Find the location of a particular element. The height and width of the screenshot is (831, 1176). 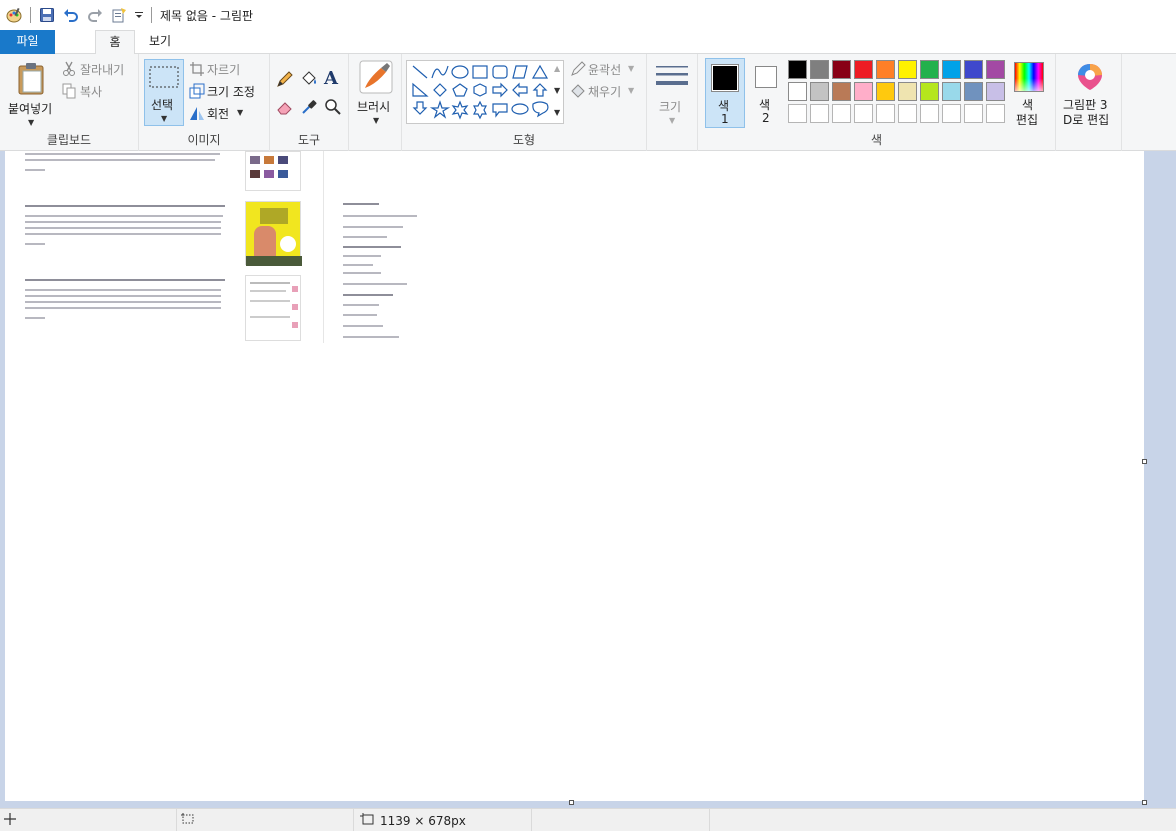

selection-size-cell is located at coordinates (265, 820).